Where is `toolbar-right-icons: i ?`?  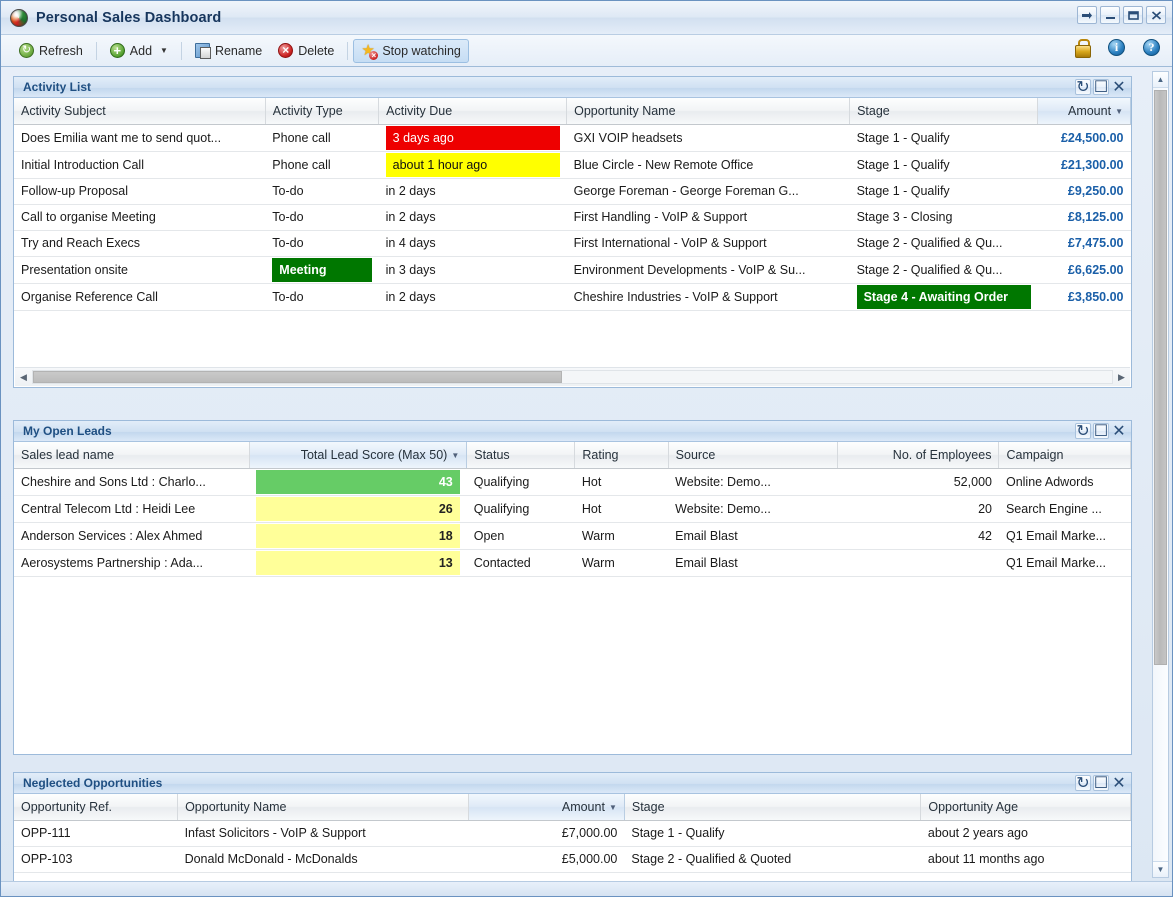 toolbar-right-icons: i ? is located at coordinates (1117, 48).